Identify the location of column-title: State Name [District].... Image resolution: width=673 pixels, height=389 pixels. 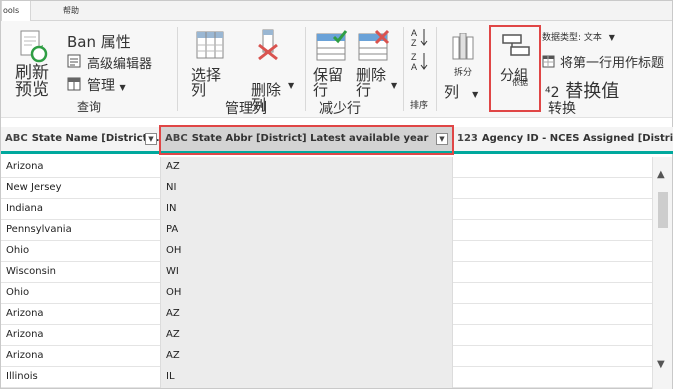
(96, 138).